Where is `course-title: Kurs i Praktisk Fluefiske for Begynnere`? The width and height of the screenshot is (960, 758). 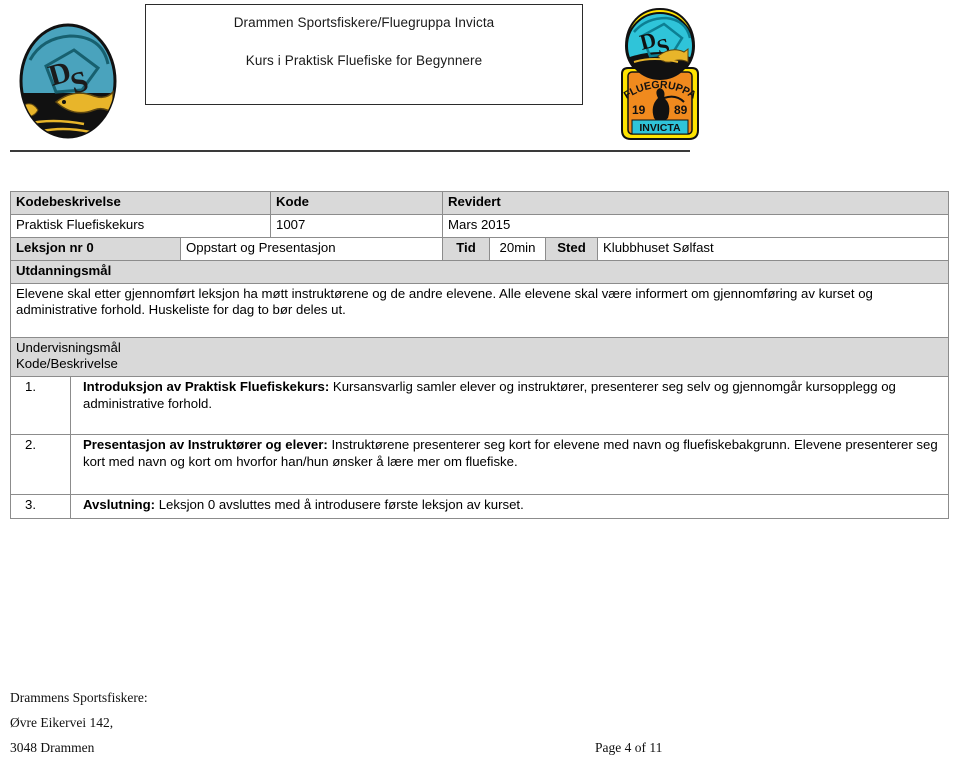
course-title: Kurs i Praktisk Fluefiske for Begynnere is located at coordinates (364, 60).